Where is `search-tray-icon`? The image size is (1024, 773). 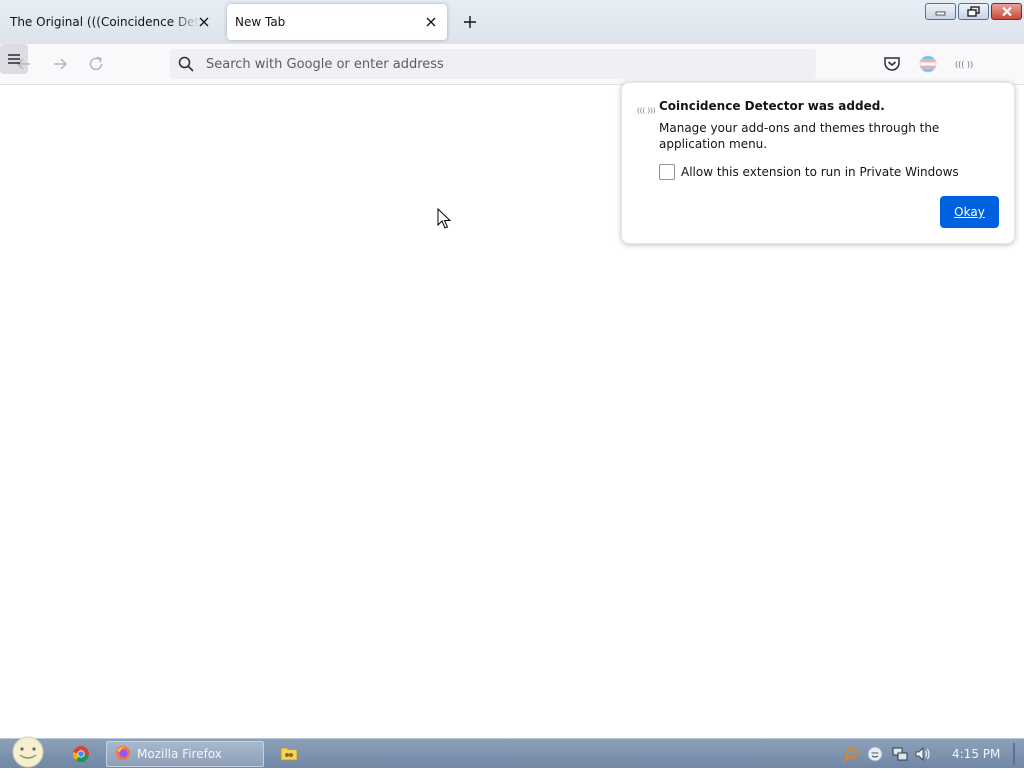
search-tray-icon is located at coordinates (851, 757).